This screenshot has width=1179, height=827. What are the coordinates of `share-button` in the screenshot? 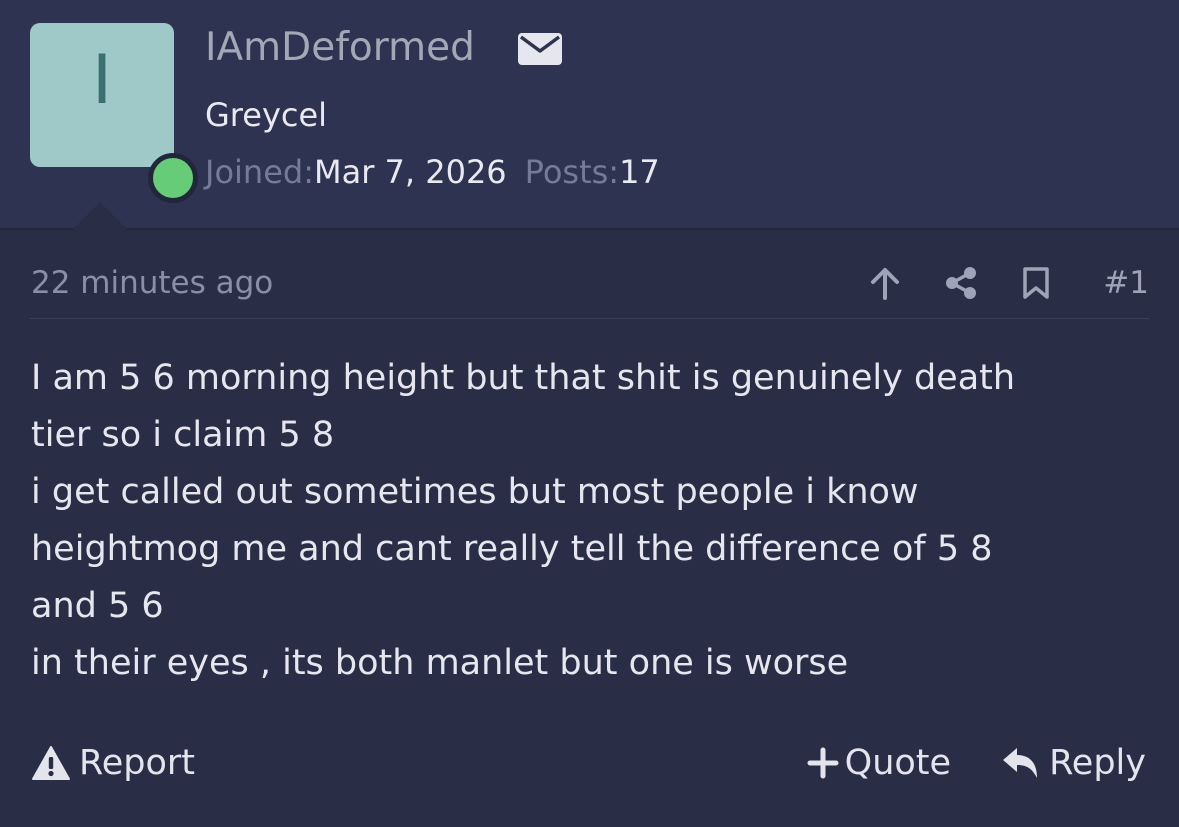 It's located at (961, 283).